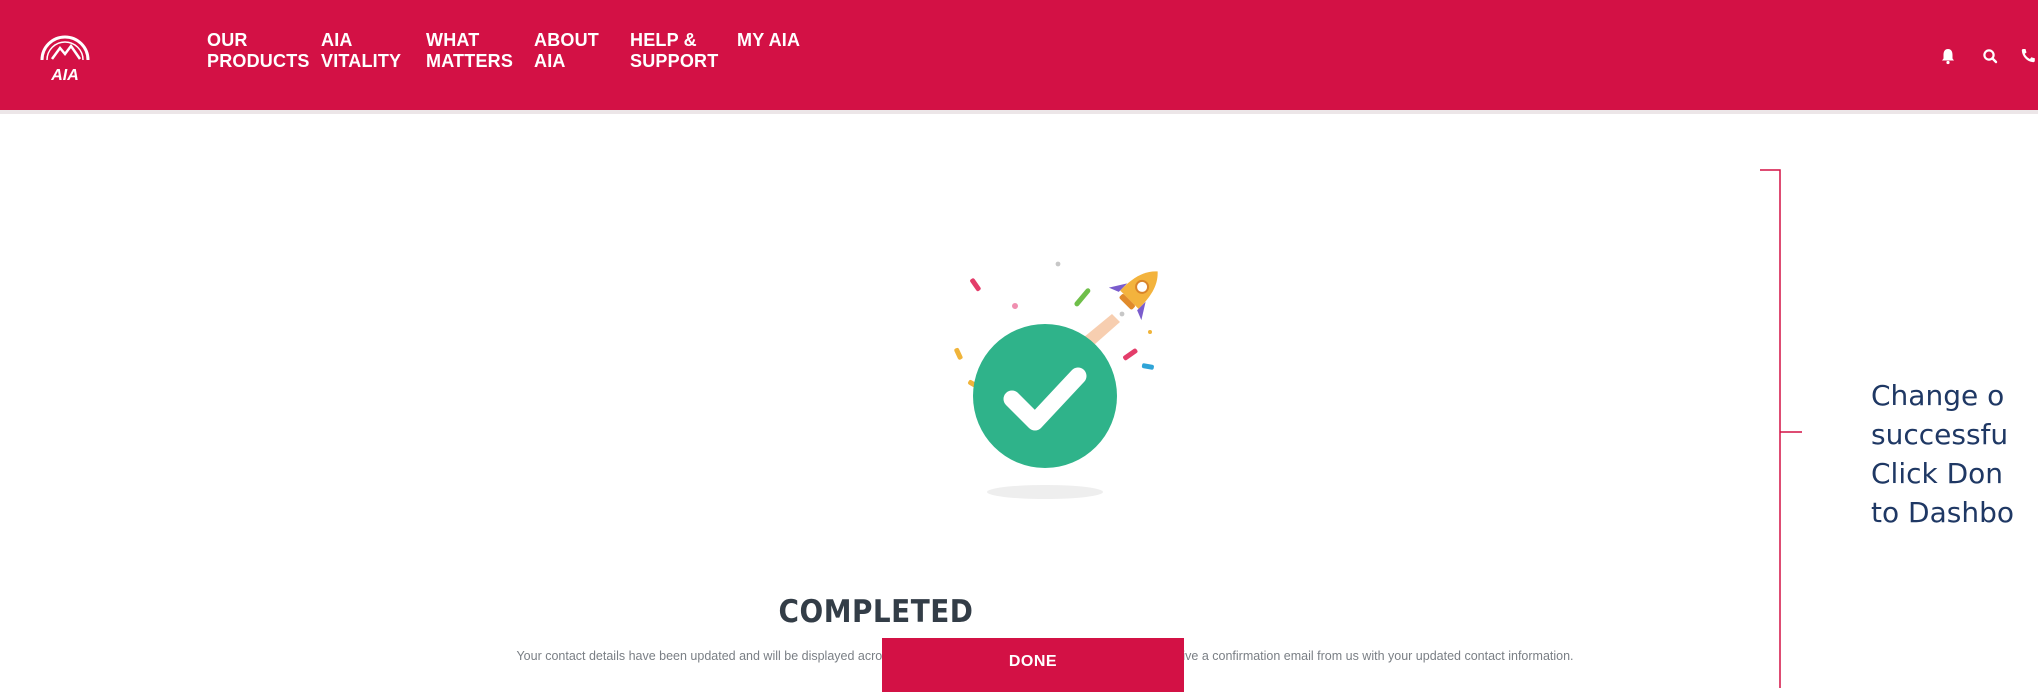 The width and height of the screenshot is (2038, 692). What do you see at coordinates (227, 40) in the screenshot?
I see `nav-label-line1: OUR` at bounding box center [227, 40].